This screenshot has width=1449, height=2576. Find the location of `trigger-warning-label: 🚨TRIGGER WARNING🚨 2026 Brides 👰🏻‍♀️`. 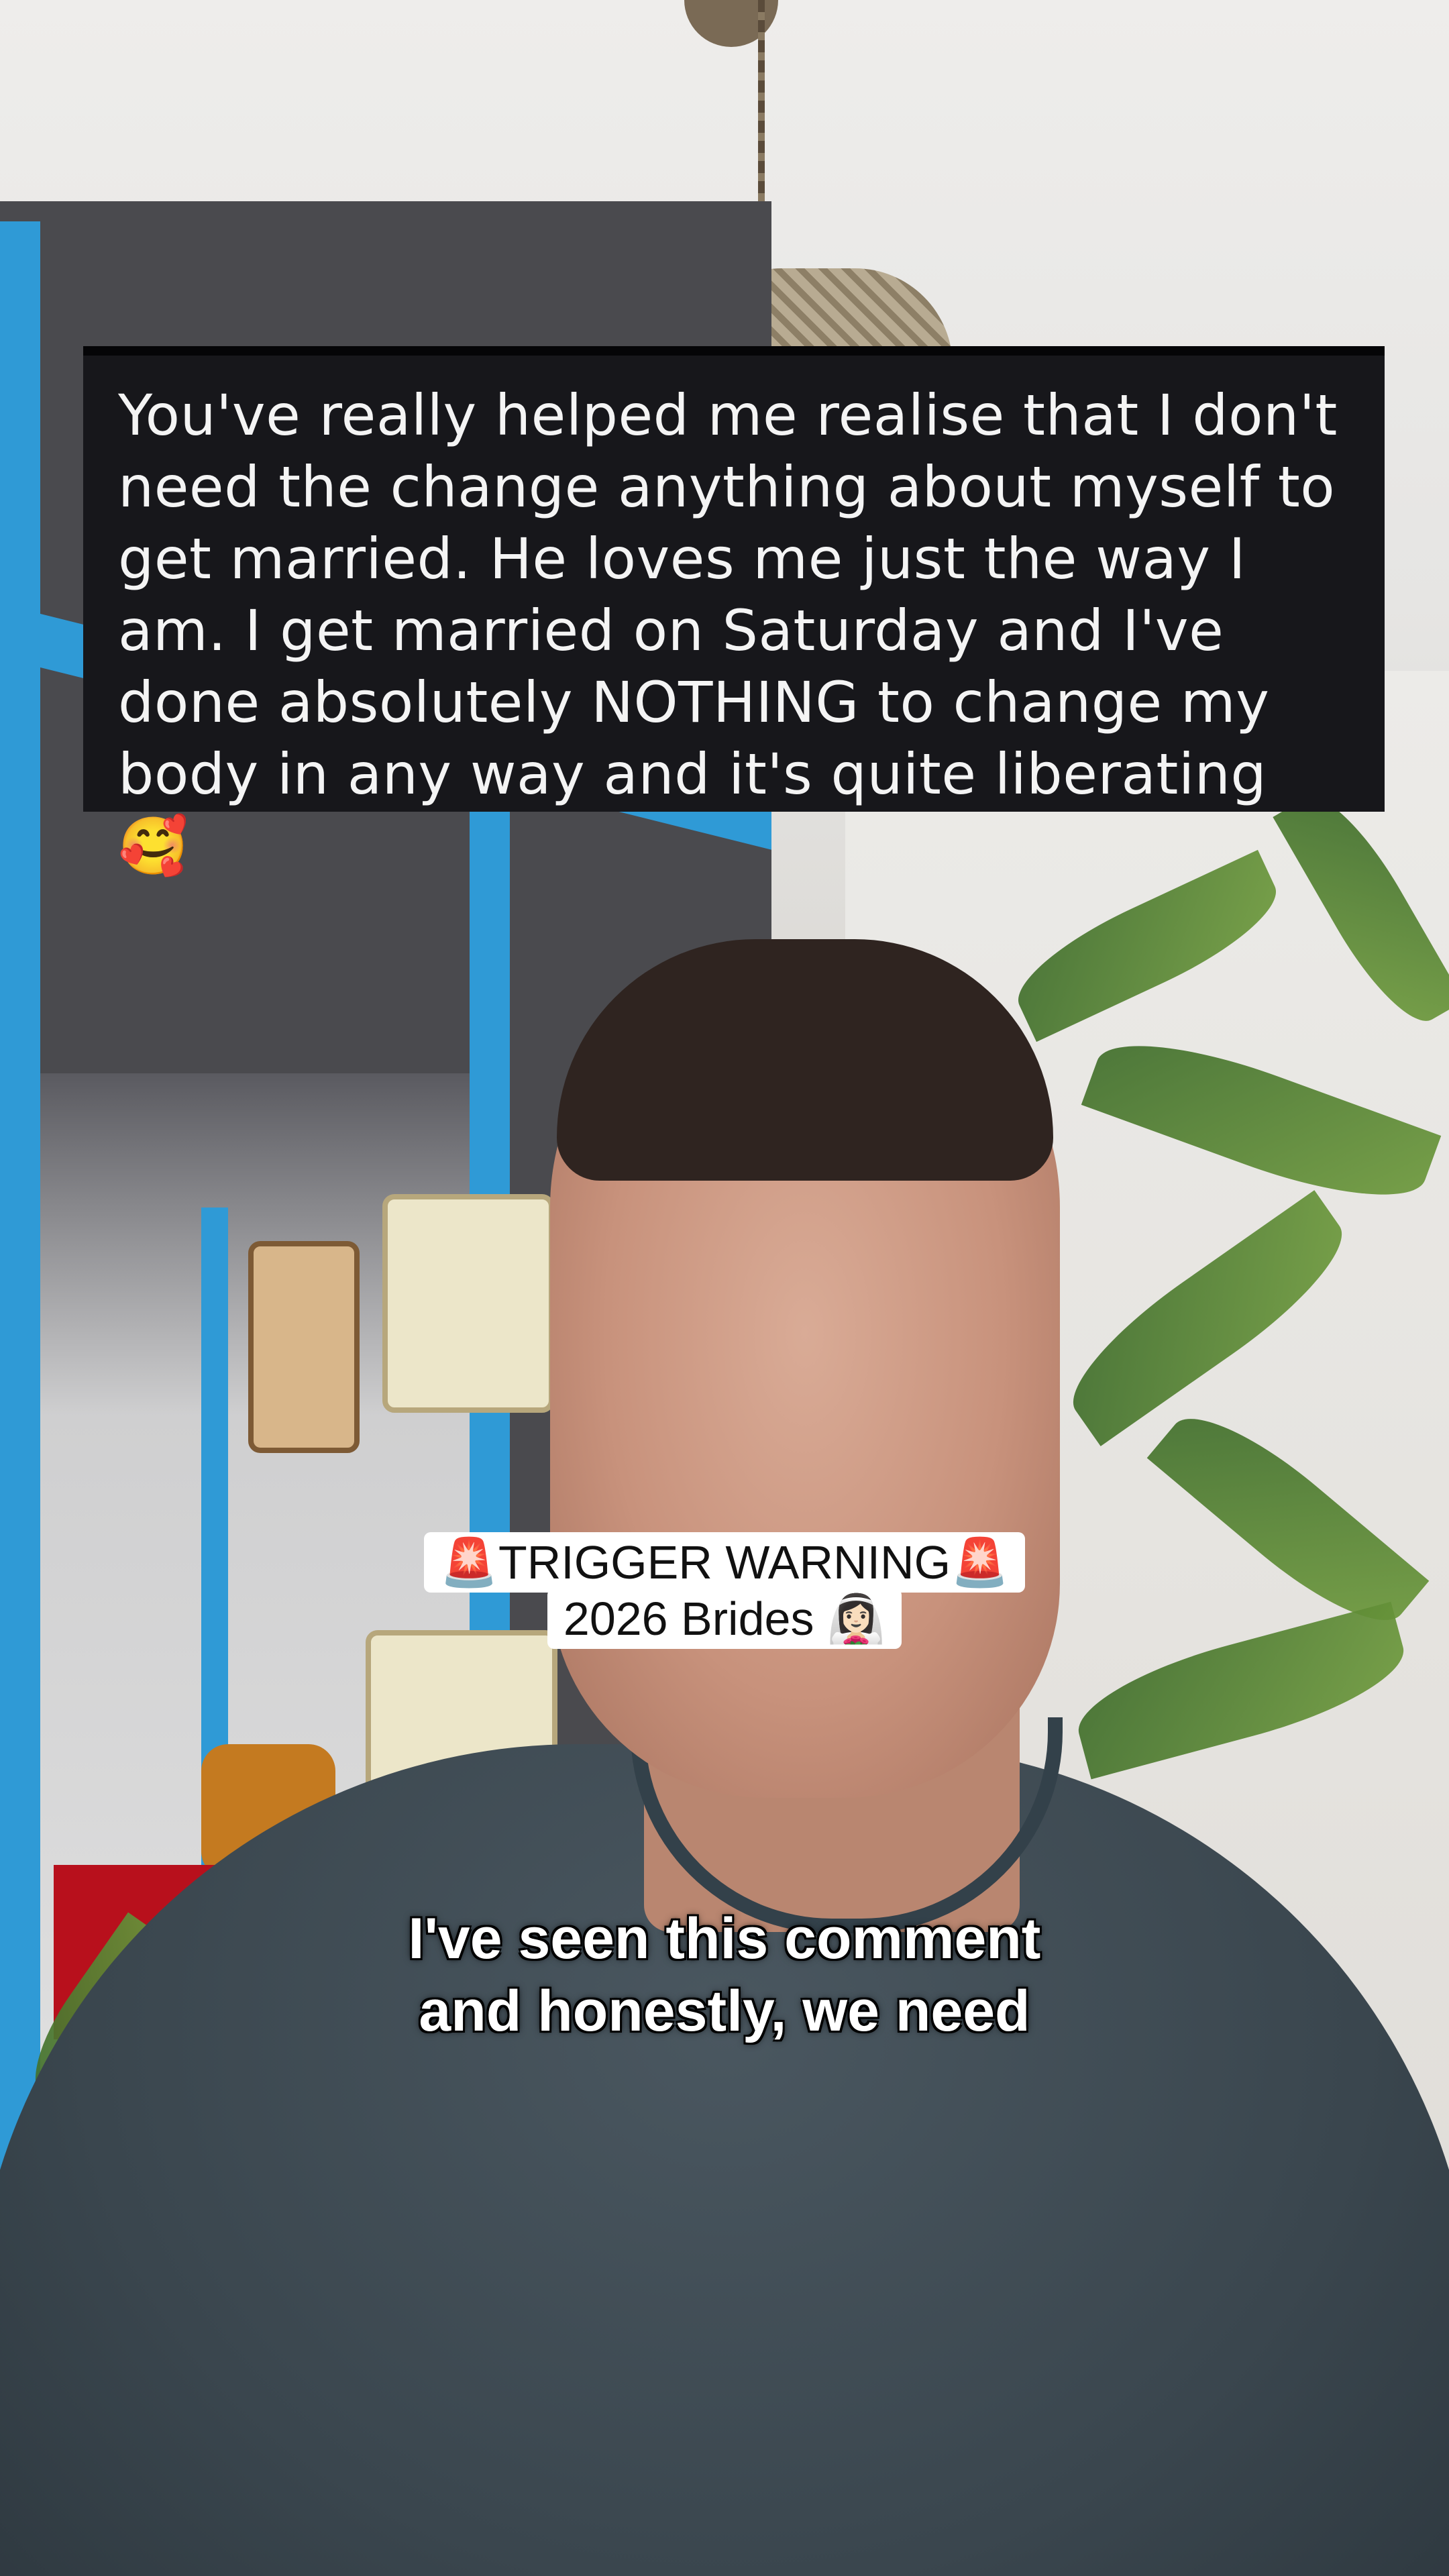

trigger-warning-label: 🚨TRIGGER WARNING🚨 2026 Brides 👰🏻‍♀️ is located at coordinates (724, 1590).